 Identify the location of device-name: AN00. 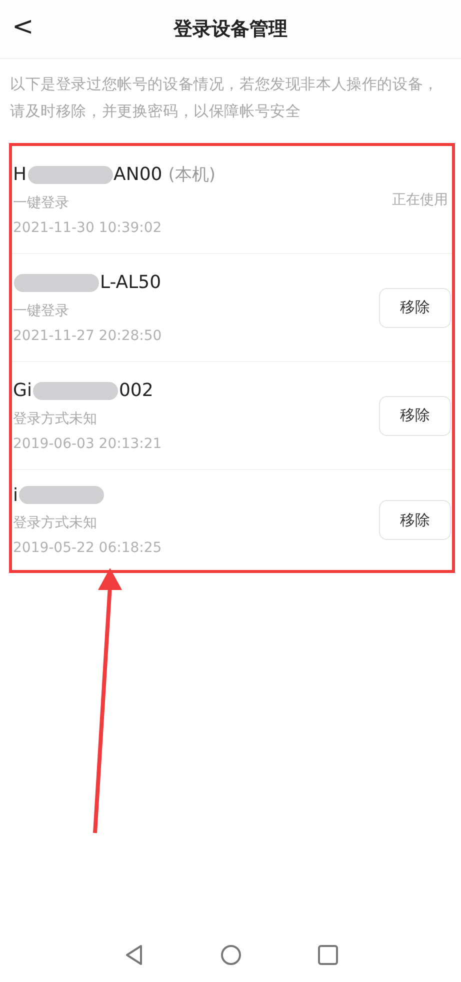
(138, 174).